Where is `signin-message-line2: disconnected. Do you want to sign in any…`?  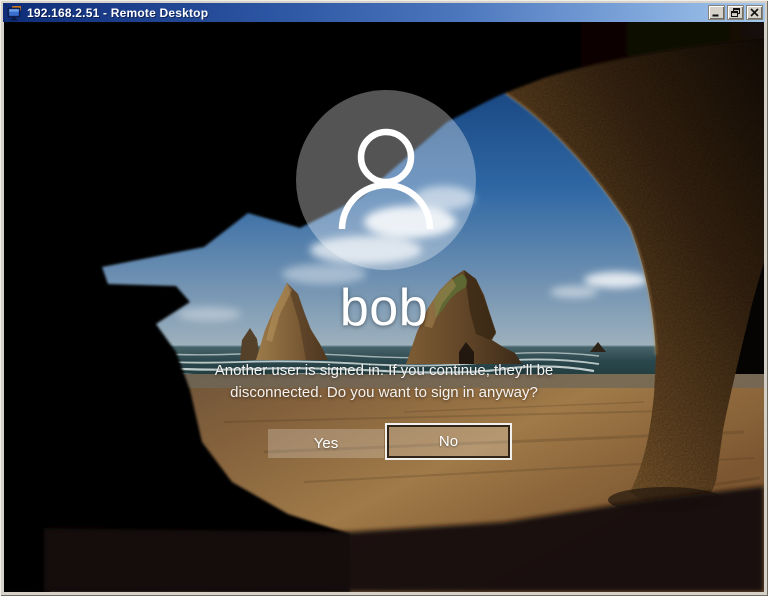 signin-message-line2: disconnected. Do you want to sign in any… is located at coordinates (384, 392).